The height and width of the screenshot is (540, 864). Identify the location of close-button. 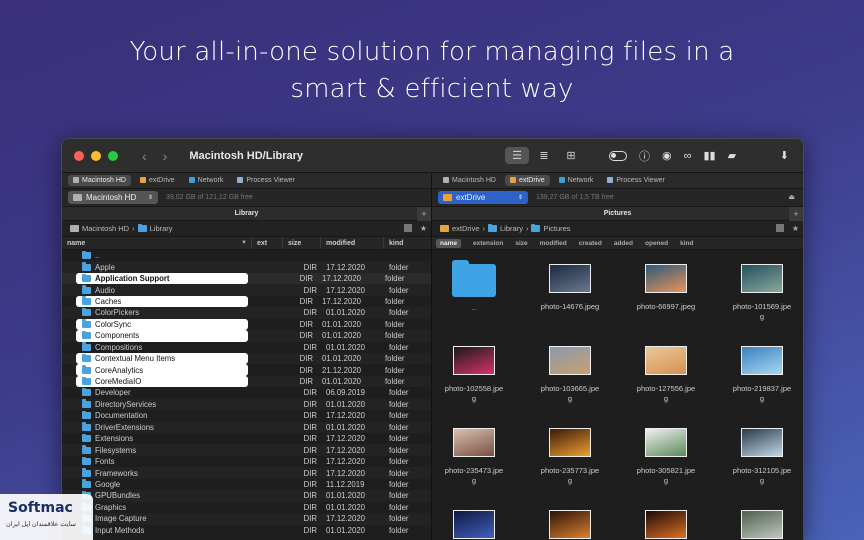
(79, 155).